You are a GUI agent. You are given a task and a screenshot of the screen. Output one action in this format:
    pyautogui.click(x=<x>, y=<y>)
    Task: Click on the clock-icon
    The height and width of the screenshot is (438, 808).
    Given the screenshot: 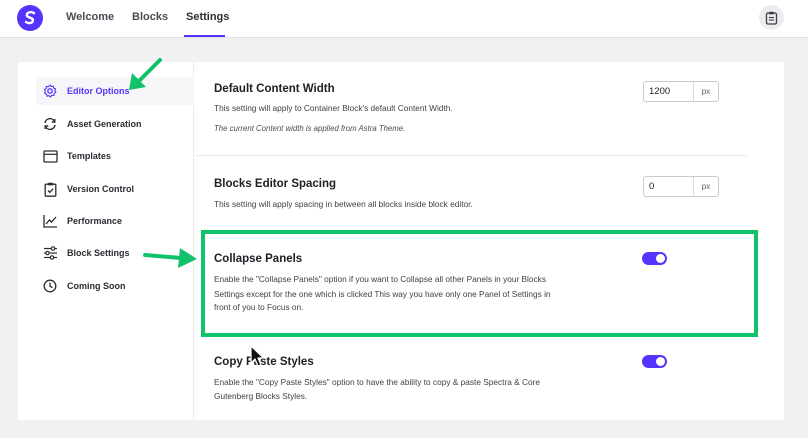 What is the action you would take?
    pyautogui.click(x=50, y=286)
    